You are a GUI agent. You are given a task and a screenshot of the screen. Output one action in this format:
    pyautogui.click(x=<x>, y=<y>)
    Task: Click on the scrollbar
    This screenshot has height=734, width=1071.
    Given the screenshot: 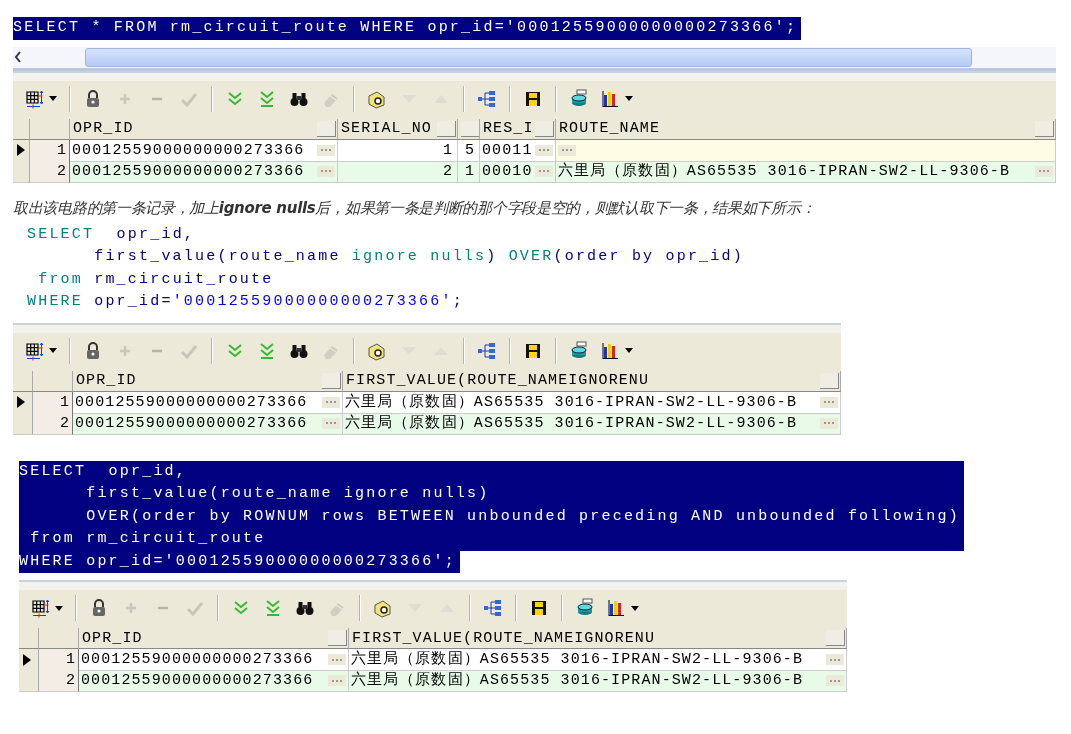 What is the action you would take?
    pyautogui.click(x=534, y=58)
    